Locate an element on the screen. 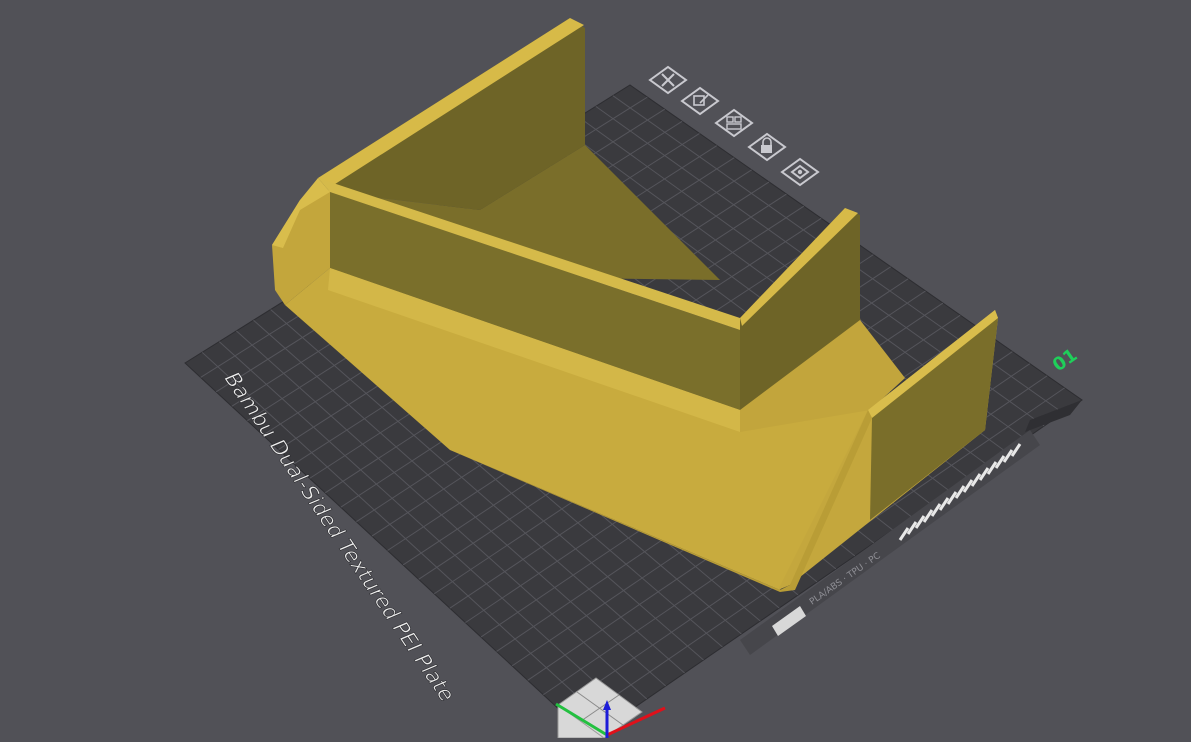 Image resolution: width=1191 pixels, height=742 pixels. settings-icon: Plate settings is located at coordinates (800, 172).